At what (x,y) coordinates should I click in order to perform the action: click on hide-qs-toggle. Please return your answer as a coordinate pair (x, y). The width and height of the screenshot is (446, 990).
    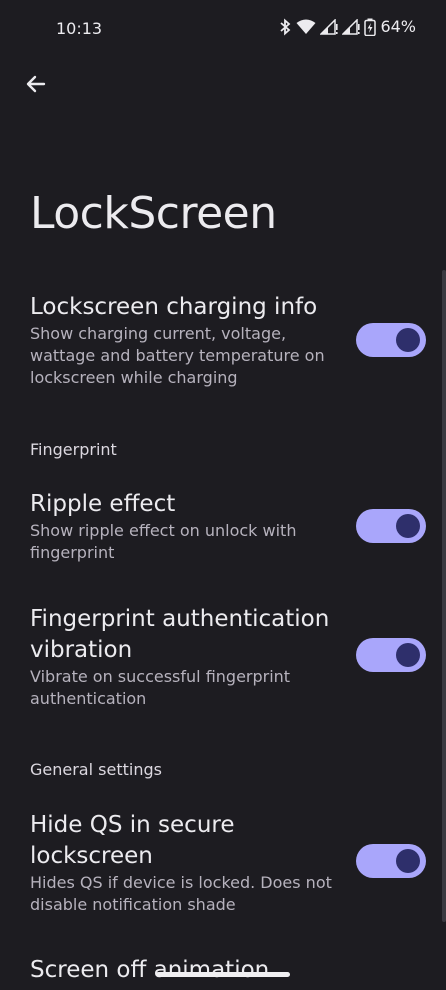
    Looking at the image, I should click on (391, 861).